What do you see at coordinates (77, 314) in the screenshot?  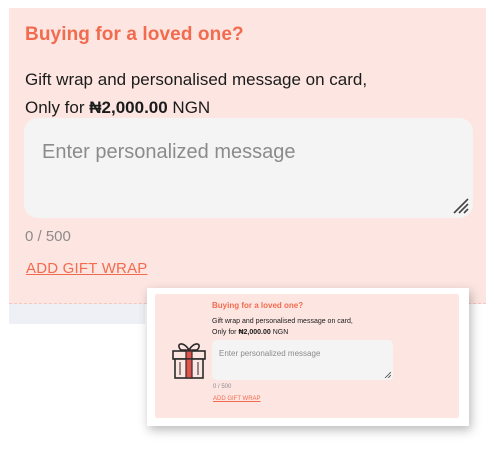 I see `panel-bottom-strip` at bounding box center [77, 314].